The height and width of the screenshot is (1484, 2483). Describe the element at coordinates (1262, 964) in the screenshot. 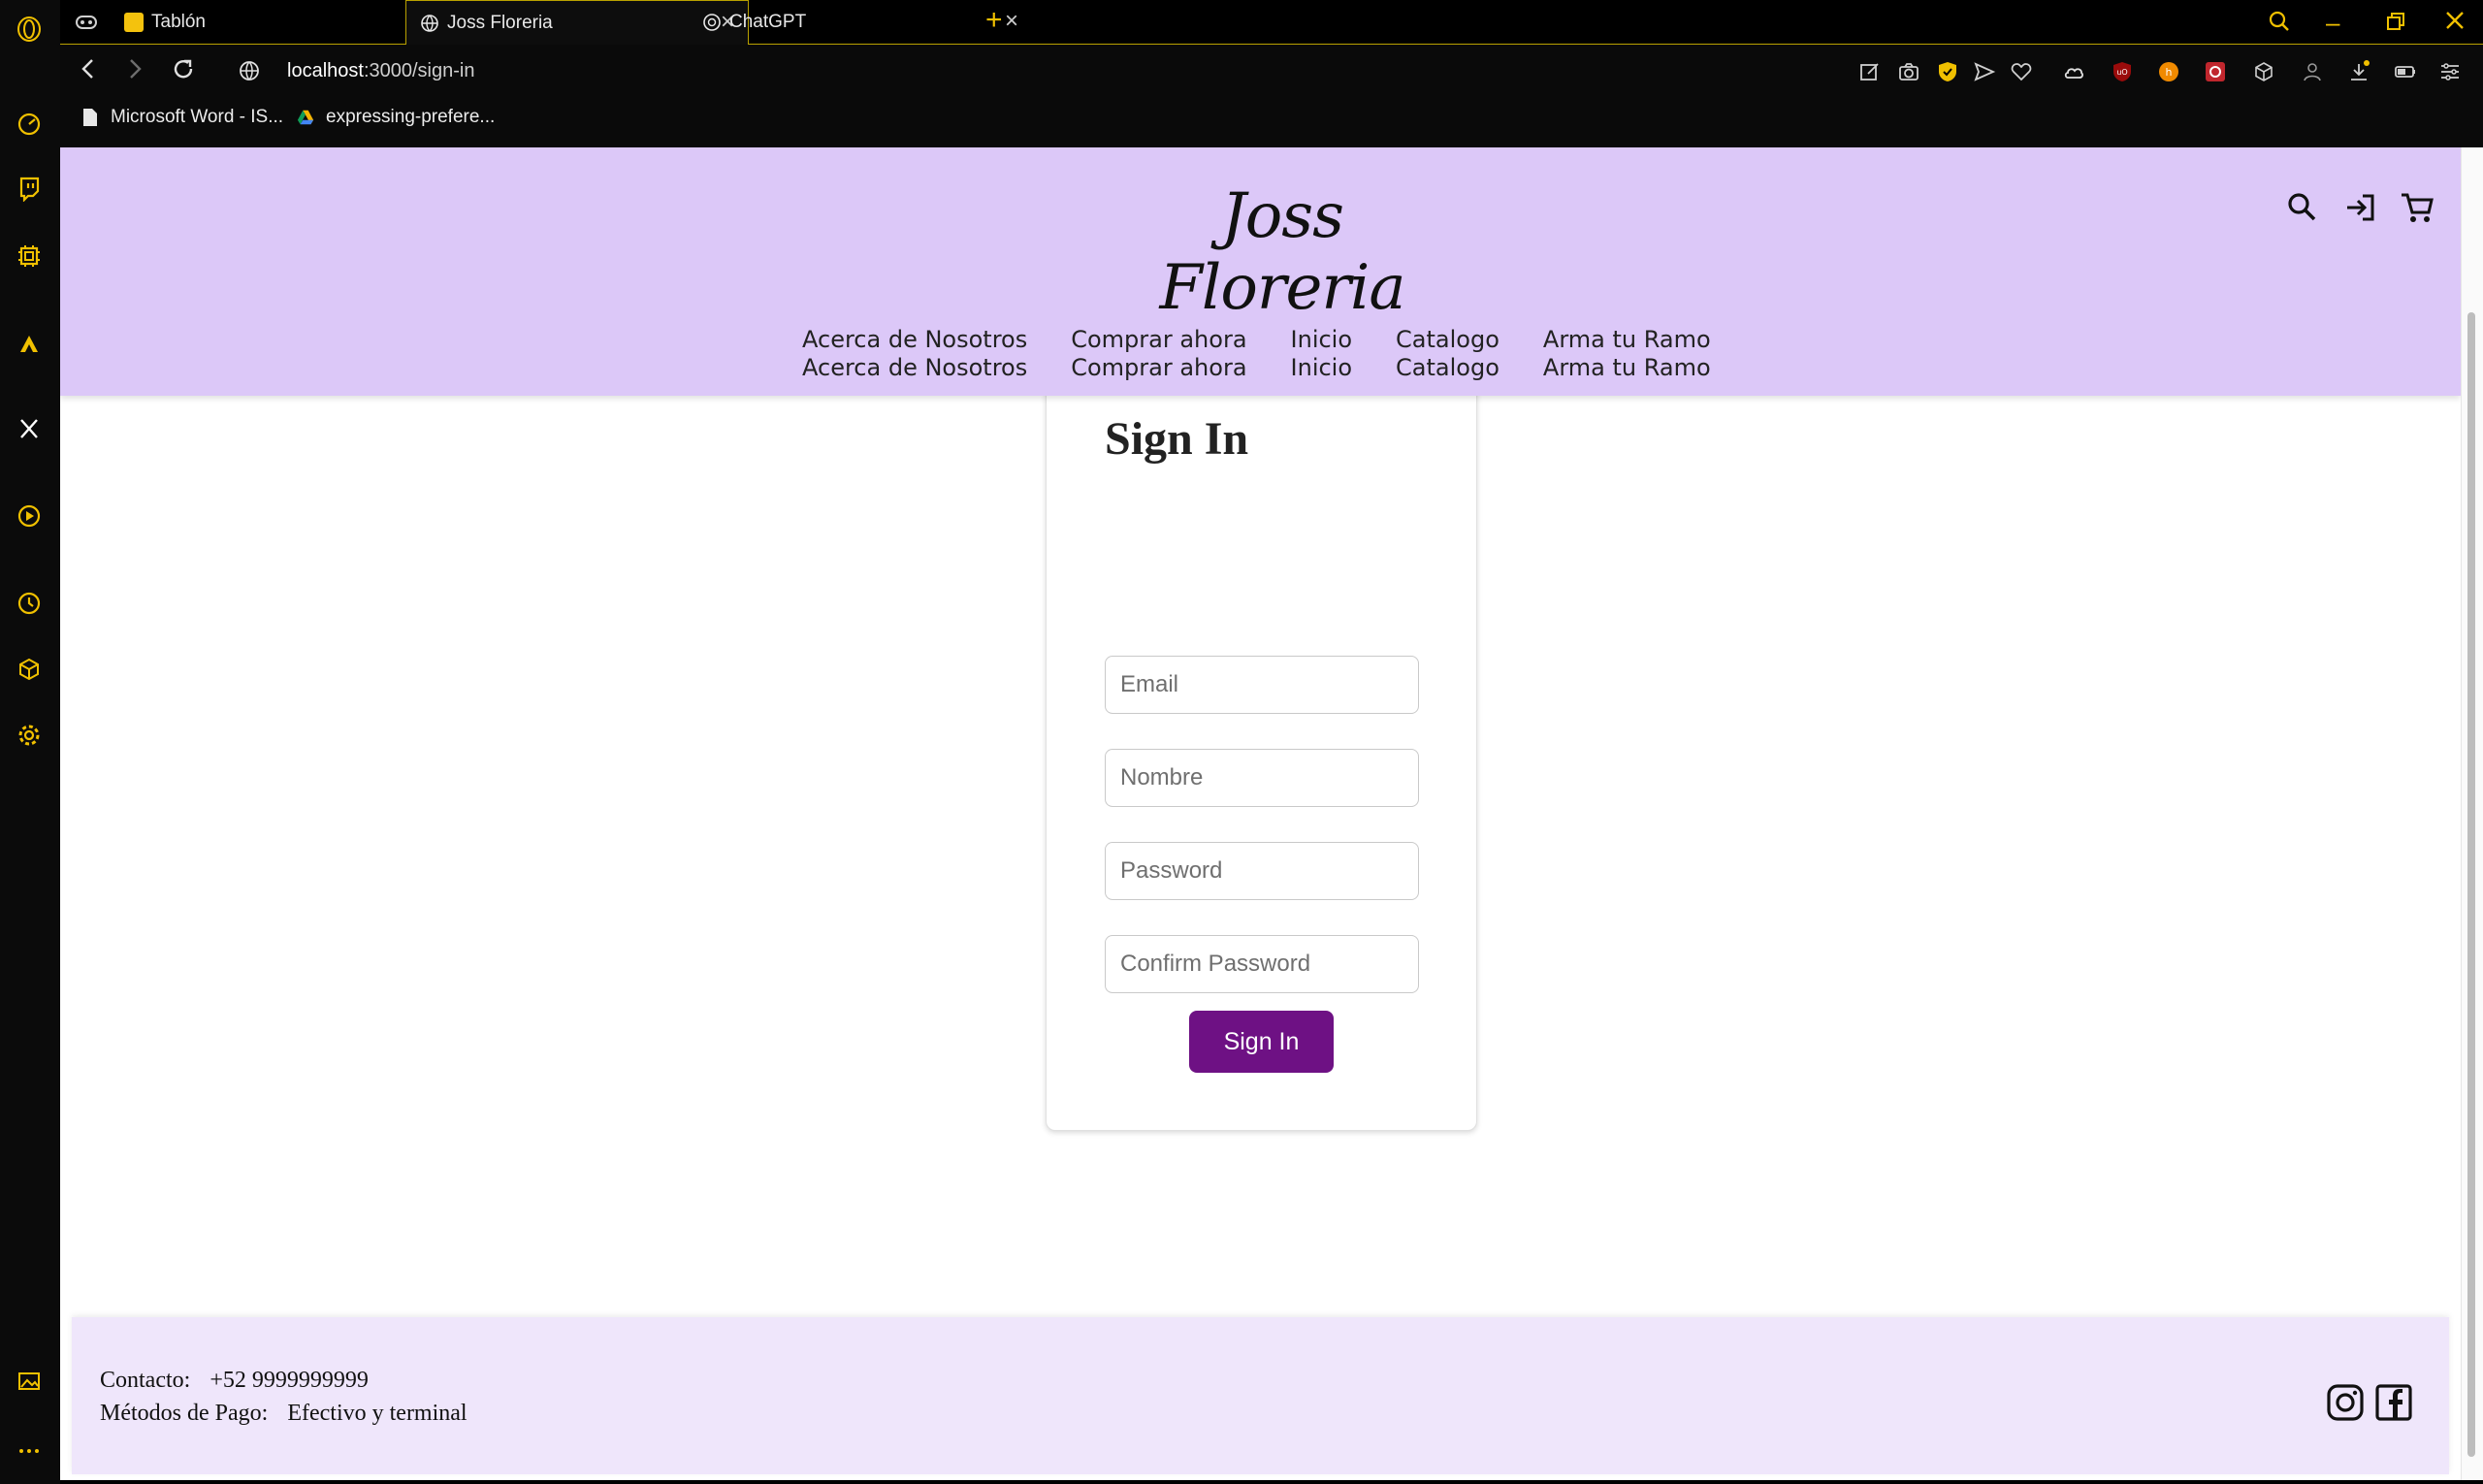

I see `confirm-password-field` at that location.